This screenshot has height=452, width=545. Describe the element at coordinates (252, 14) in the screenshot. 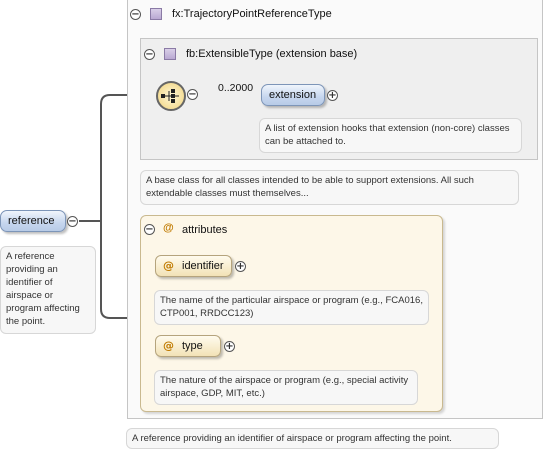

I see `type-name: fx:TrajectoryPointReferenceType` at that location.